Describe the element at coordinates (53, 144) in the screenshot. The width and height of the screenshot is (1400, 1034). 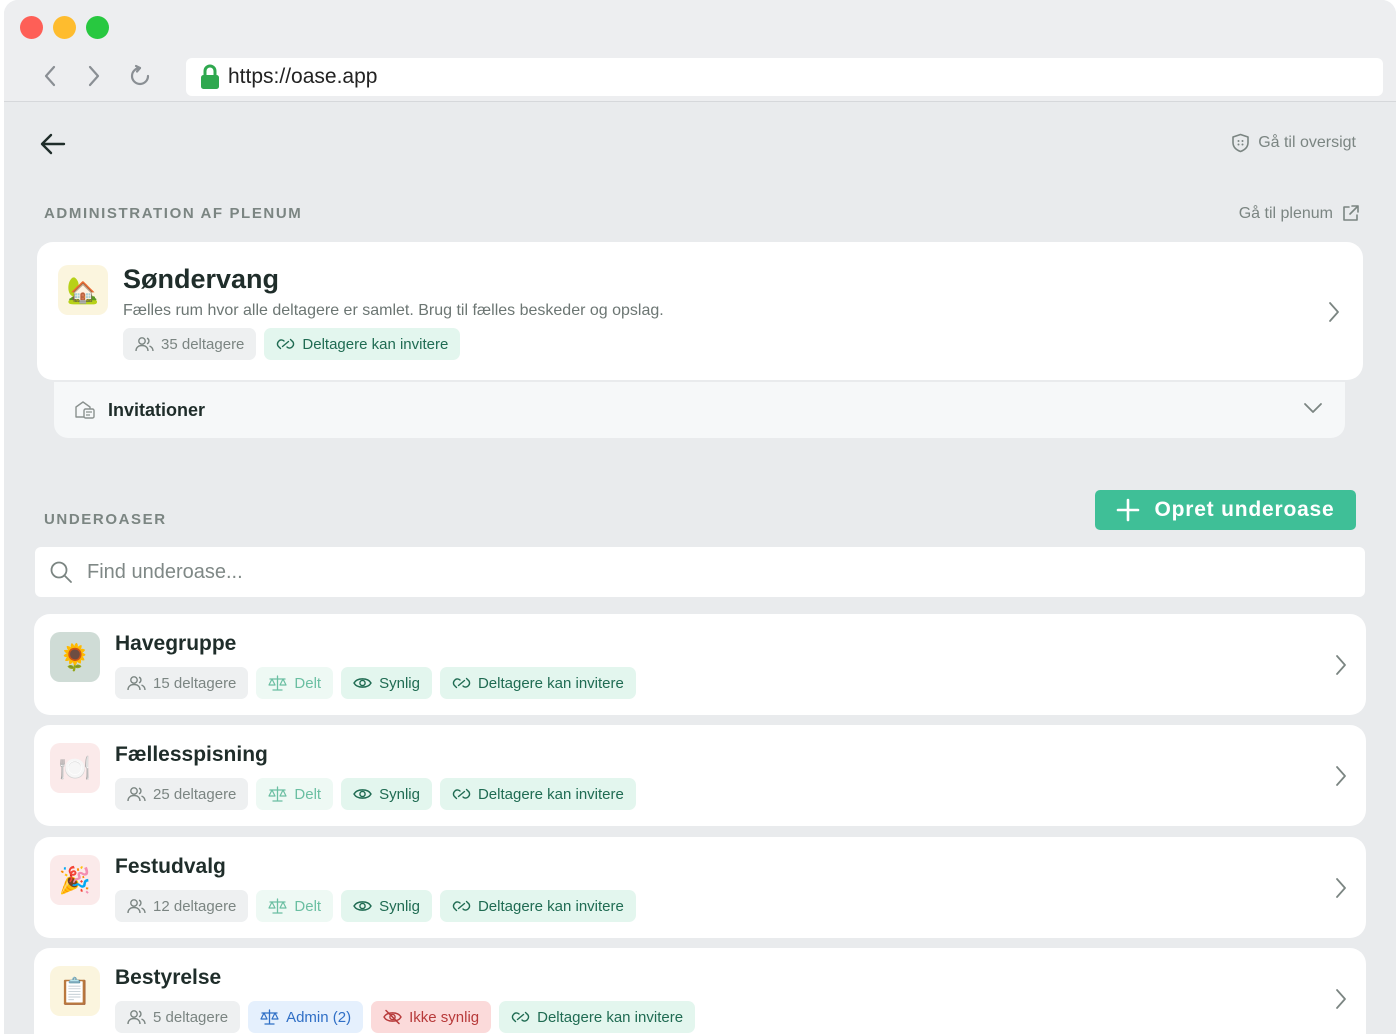
I see `arrow-left-icon` at that location.